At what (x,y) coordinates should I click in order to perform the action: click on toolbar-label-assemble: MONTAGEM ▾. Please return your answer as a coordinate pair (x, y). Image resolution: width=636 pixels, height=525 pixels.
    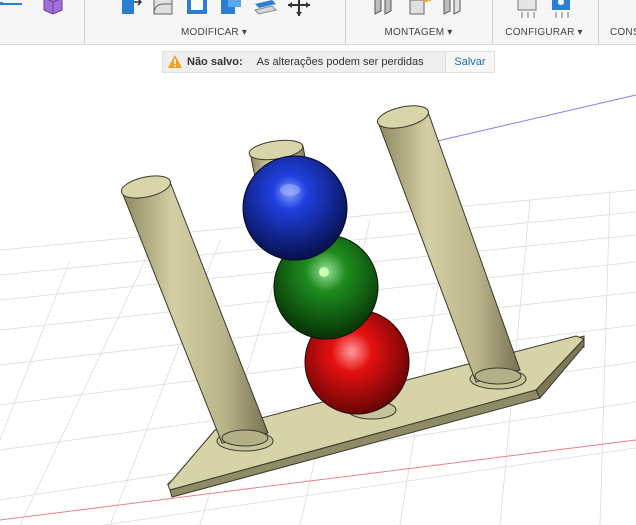
    Looking at the image, I should click on (418, 32).